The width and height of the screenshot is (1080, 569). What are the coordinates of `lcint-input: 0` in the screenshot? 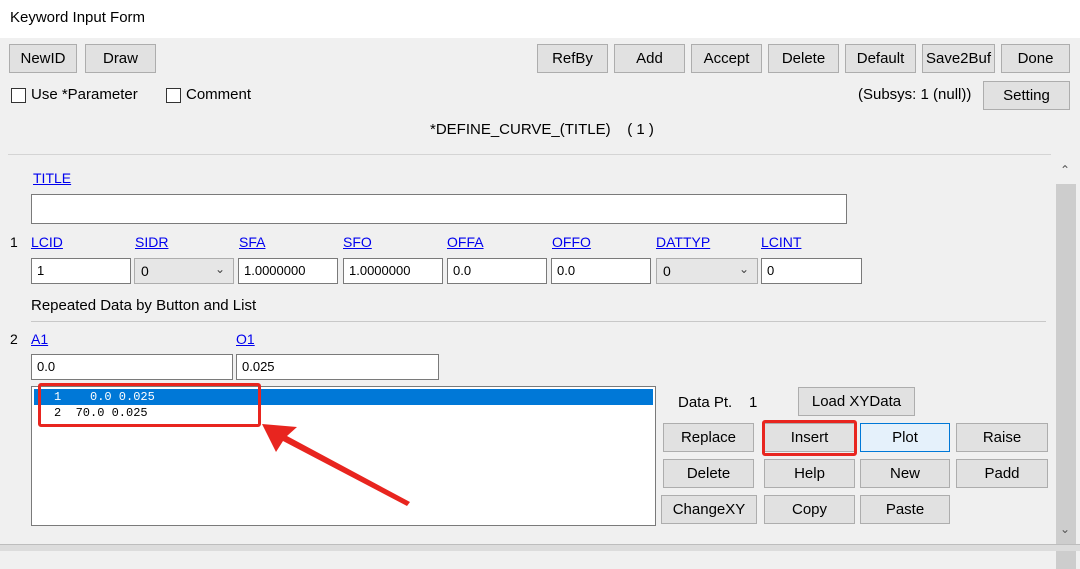 It's located at (811, 271).